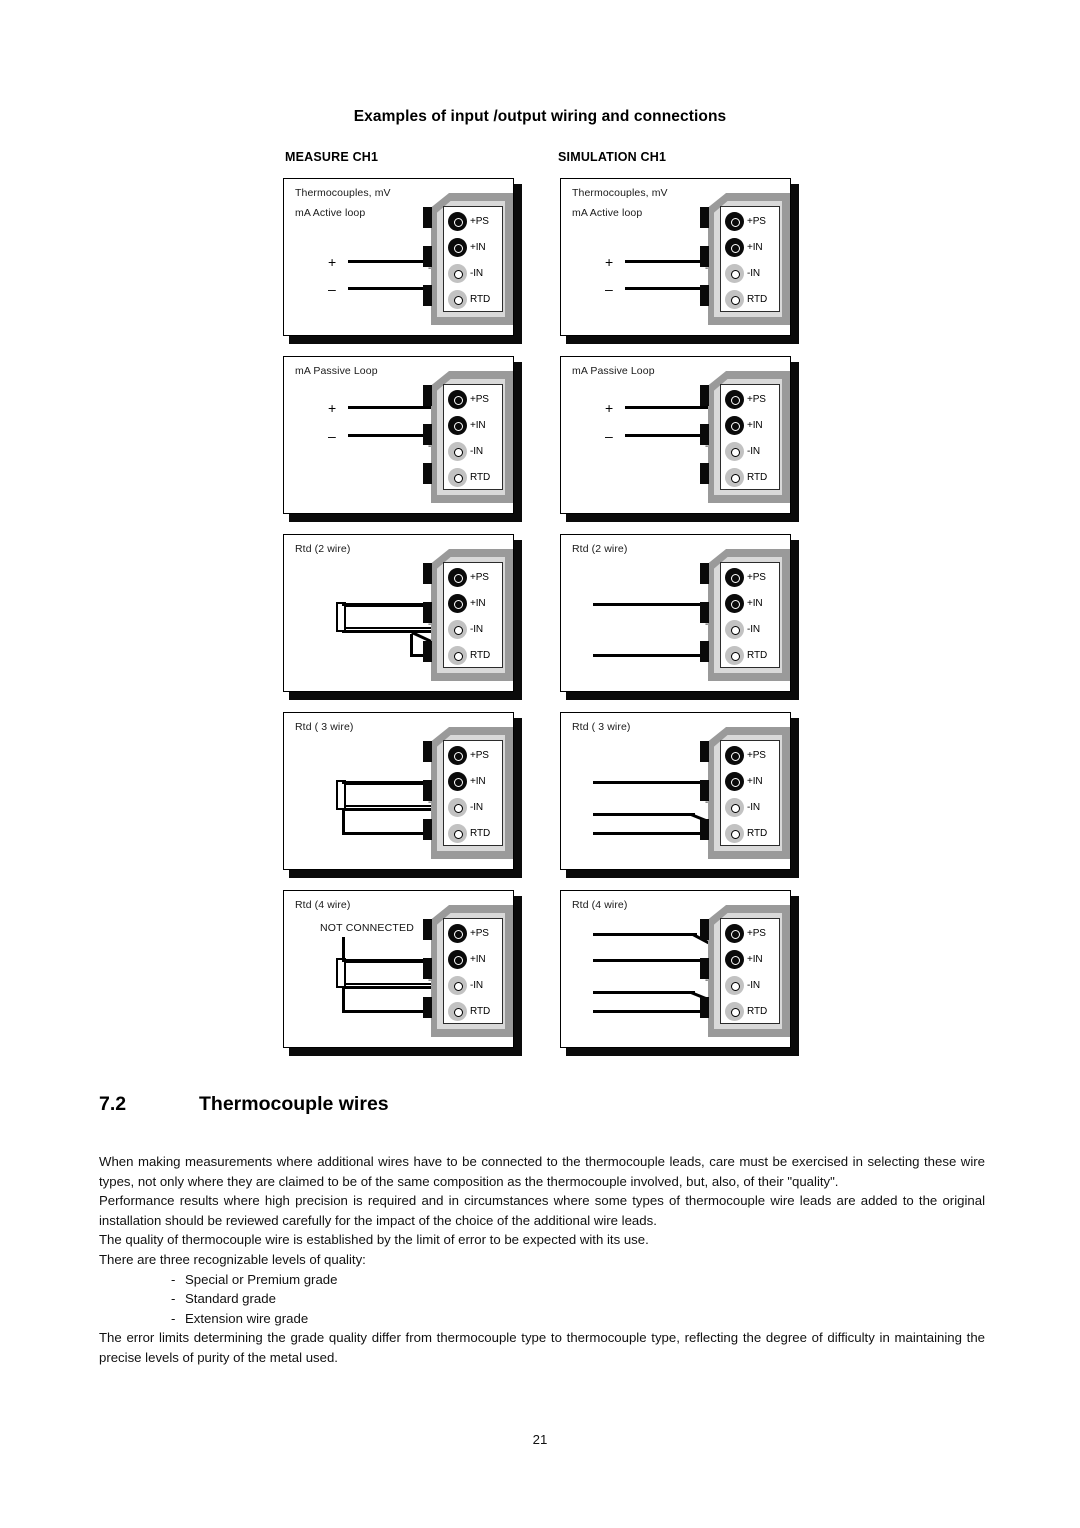  What do you see at coordinates (398, 613) in the screenshot?
I see `diagram-box: Rtd (2 wire) - +PS +IN -IN RTD` at bounding box center [398, 613].